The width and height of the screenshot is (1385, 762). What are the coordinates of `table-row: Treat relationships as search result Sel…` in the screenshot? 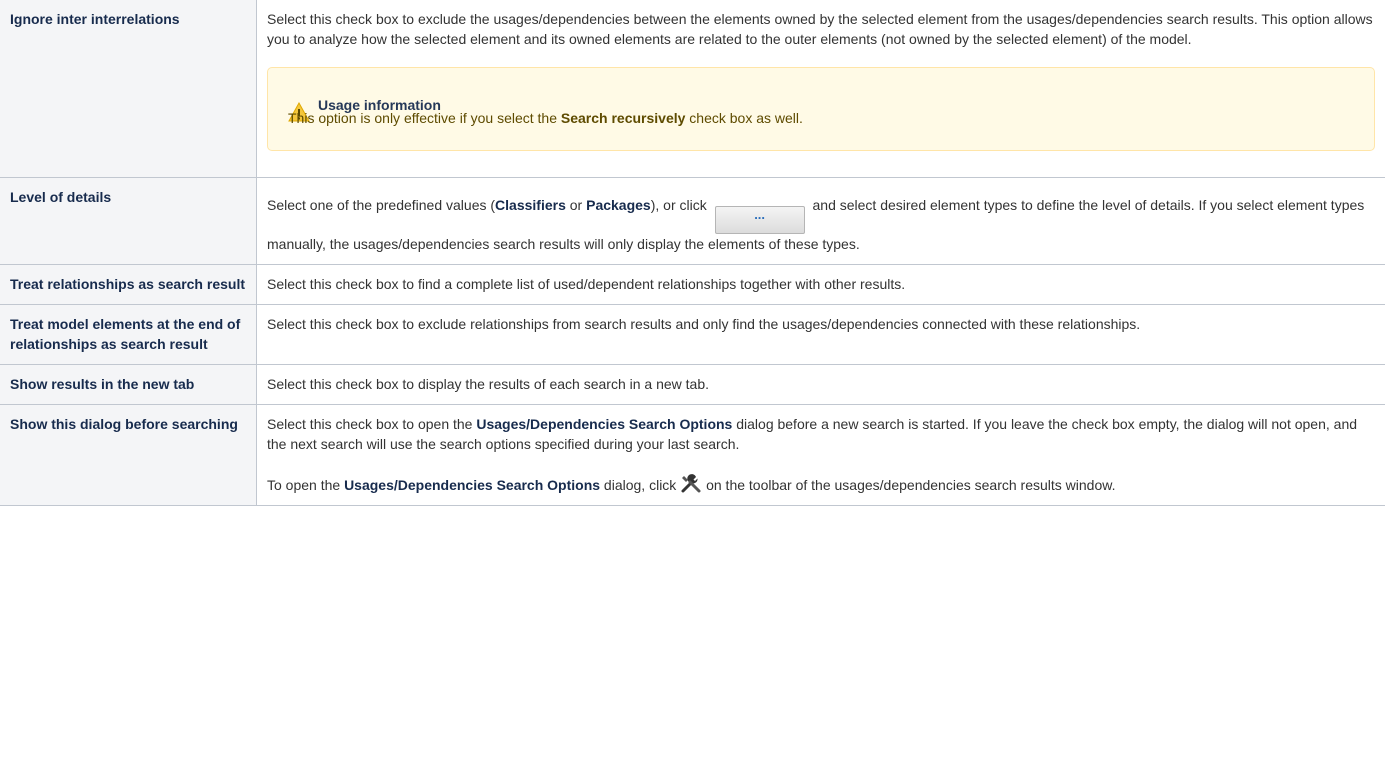 It's located at (692, 284).